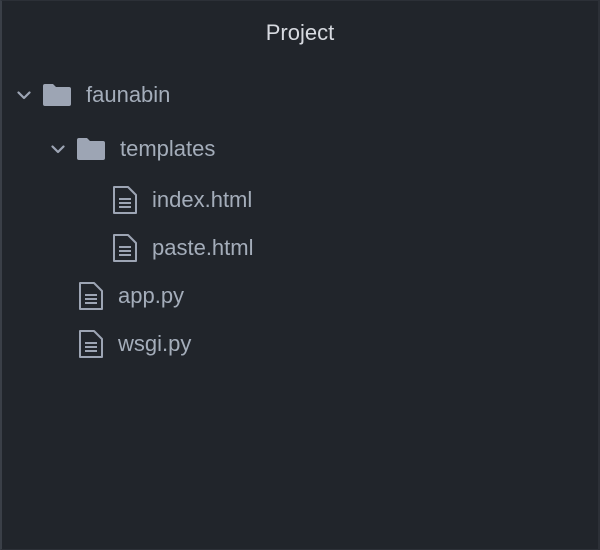 This screenshot has width=600, height=550. I want to click on tree-item-label: paste.html, so click(203, 247).